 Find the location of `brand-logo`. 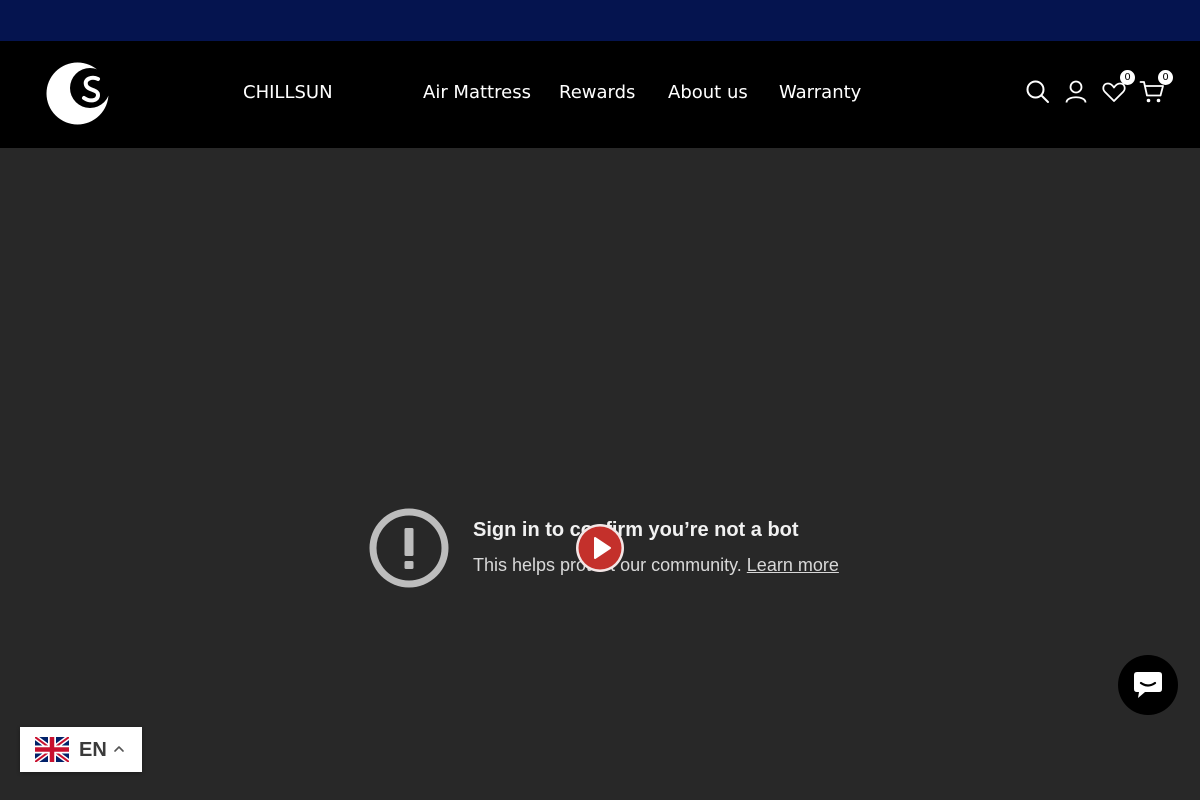

brand-logo is located at coordinates (77, 93).